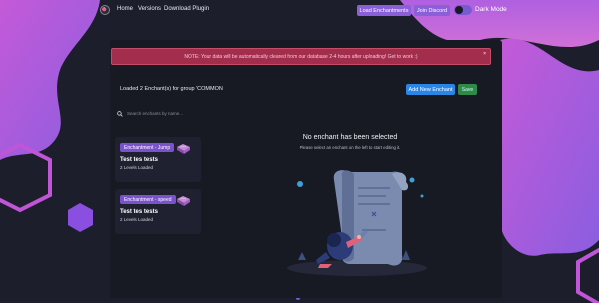 Image resolution: width=599 pixels, height=303 pixels. Describe the element at coordinates (105, 10) in the screenshot. I see `logo-icon` at that location.